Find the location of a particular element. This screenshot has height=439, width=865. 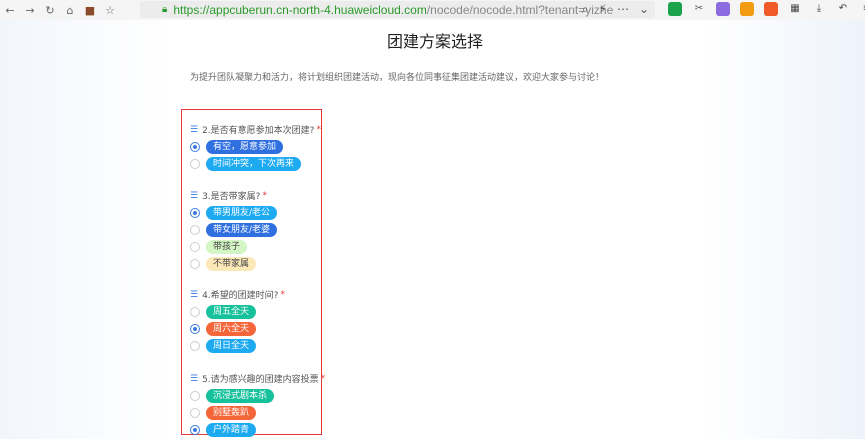

question-text: 4.希望的团建时间? is located at coordinates (240, 296).